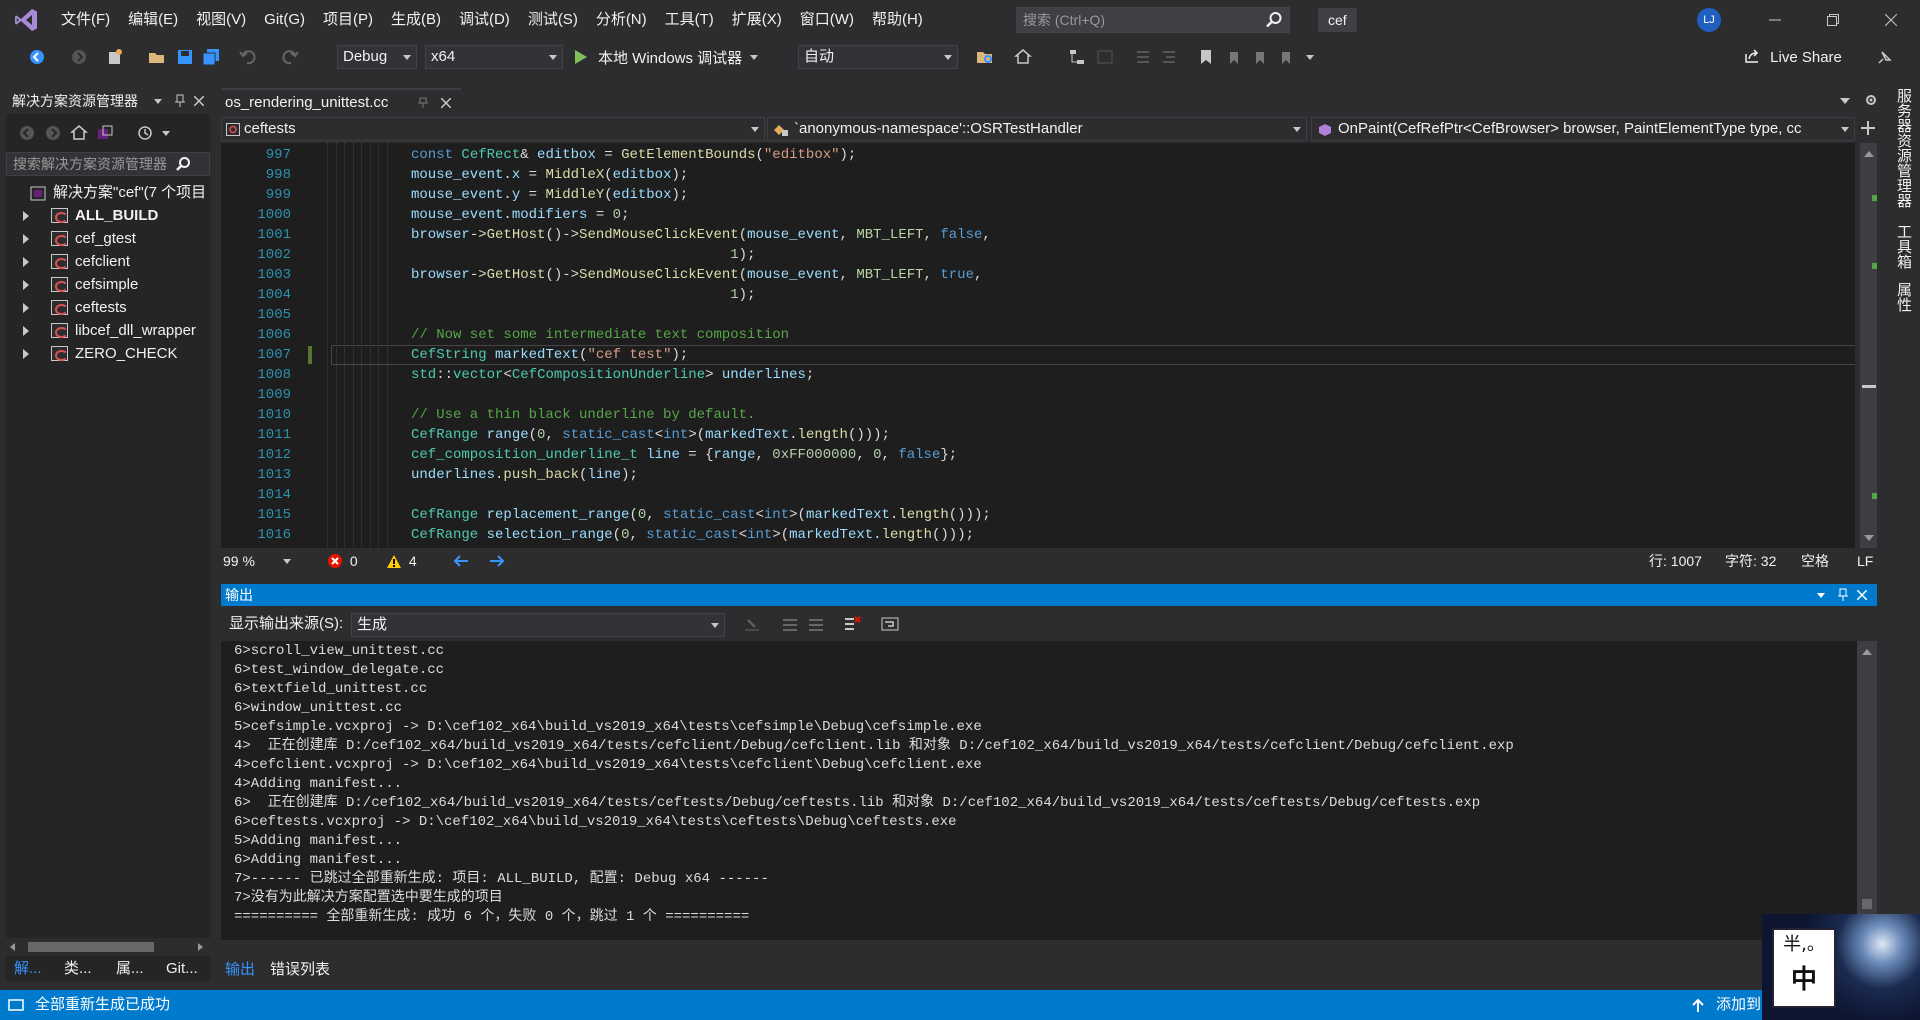  I want to click on menu-extensions: 扩展(X), so click(757, 20).